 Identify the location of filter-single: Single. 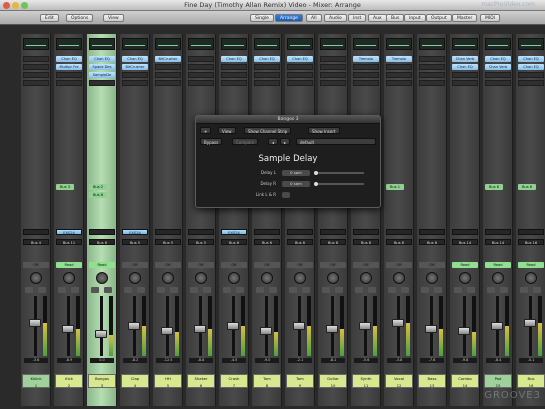
(262, 18).